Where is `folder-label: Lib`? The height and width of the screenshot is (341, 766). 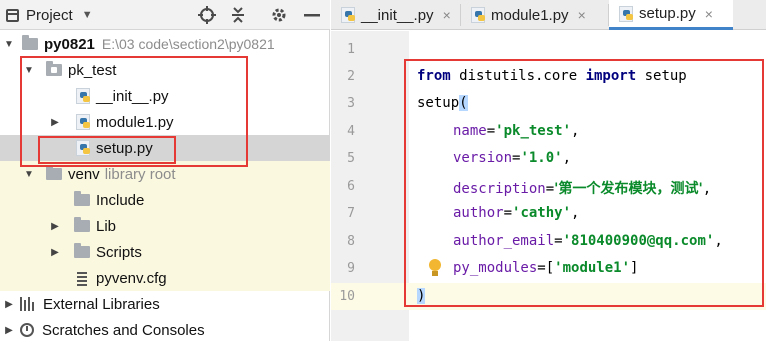 folder-label: Lib is located at coordinates (106, 226).